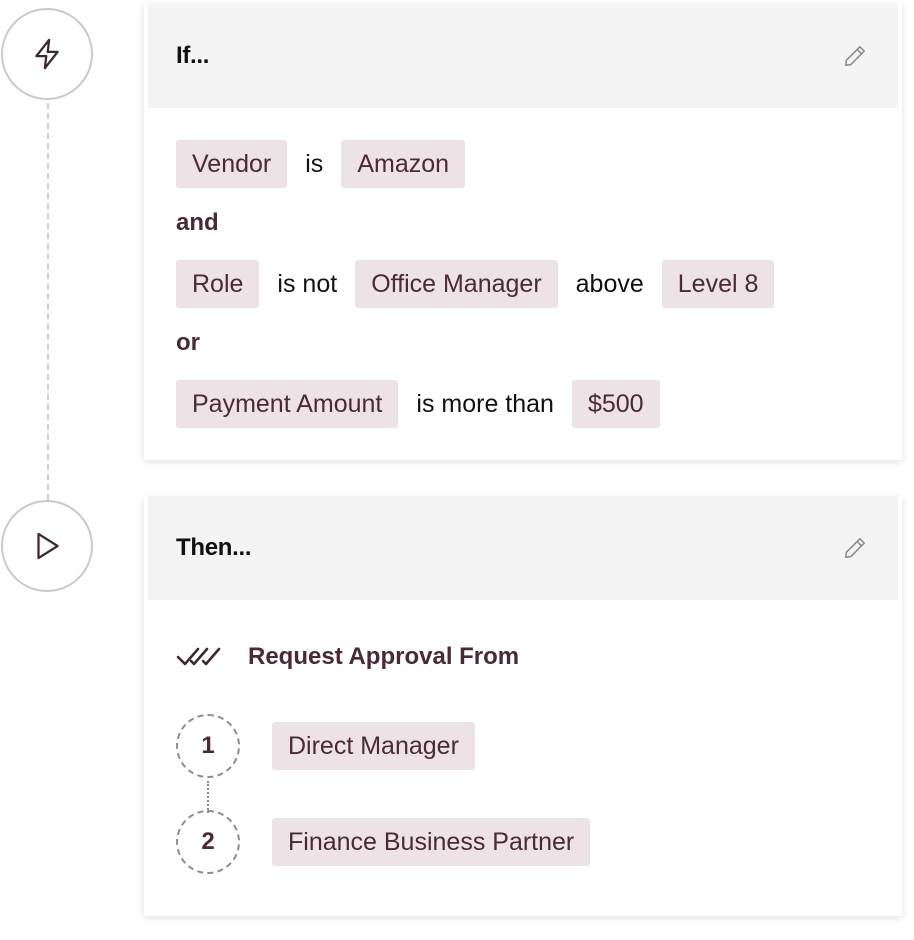  What do you see at coordinates (208, 746) in the screenshot?
I see `step-number: 1` at bounding box center [208, 746].